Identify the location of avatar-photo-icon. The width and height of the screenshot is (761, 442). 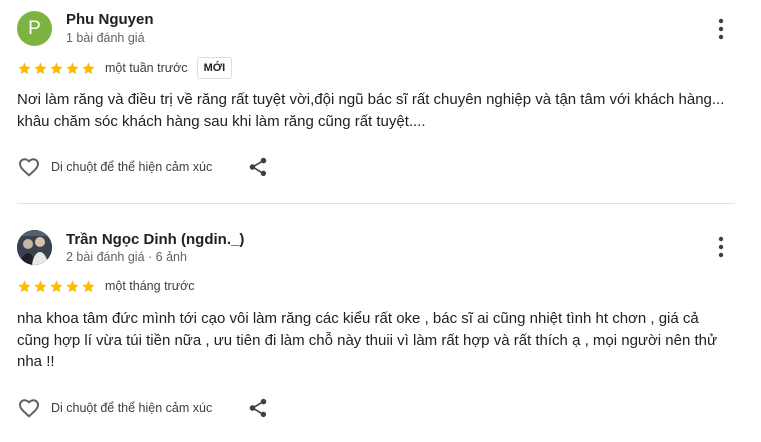
(34, 247).